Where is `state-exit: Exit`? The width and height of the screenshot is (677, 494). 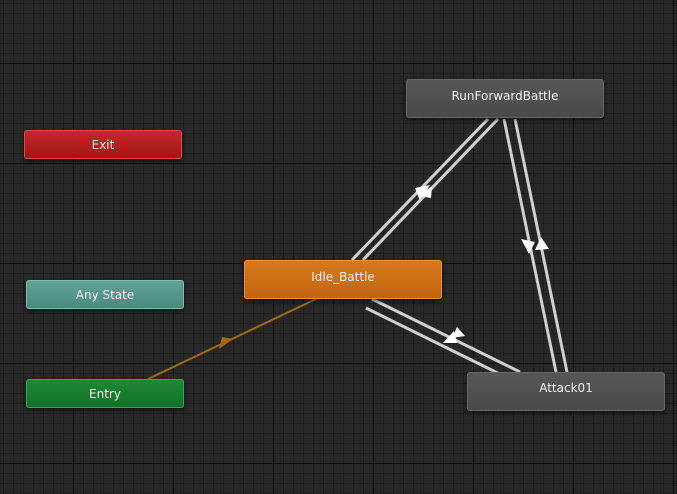 state-exit: Exit is located at coordinates (103, 144).